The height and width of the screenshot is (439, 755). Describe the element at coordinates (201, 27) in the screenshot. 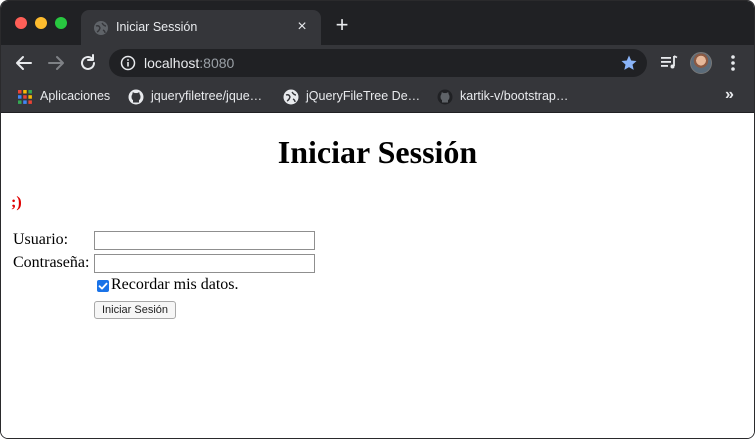

I see `tab-active: Iniciar Sessión ×` at that location.